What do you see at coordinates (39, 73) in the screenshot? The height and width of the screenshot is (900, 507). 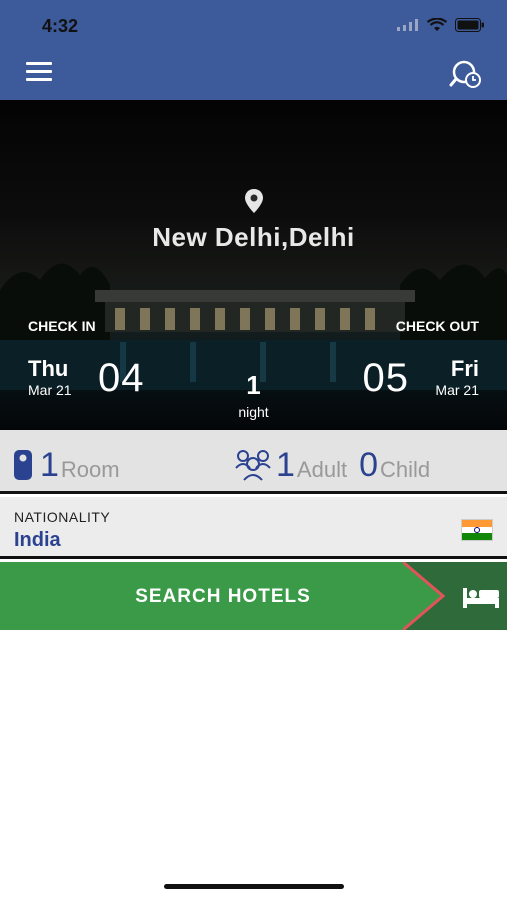 I see `hamburger-menu-icon` at bounding box center [39, 73].